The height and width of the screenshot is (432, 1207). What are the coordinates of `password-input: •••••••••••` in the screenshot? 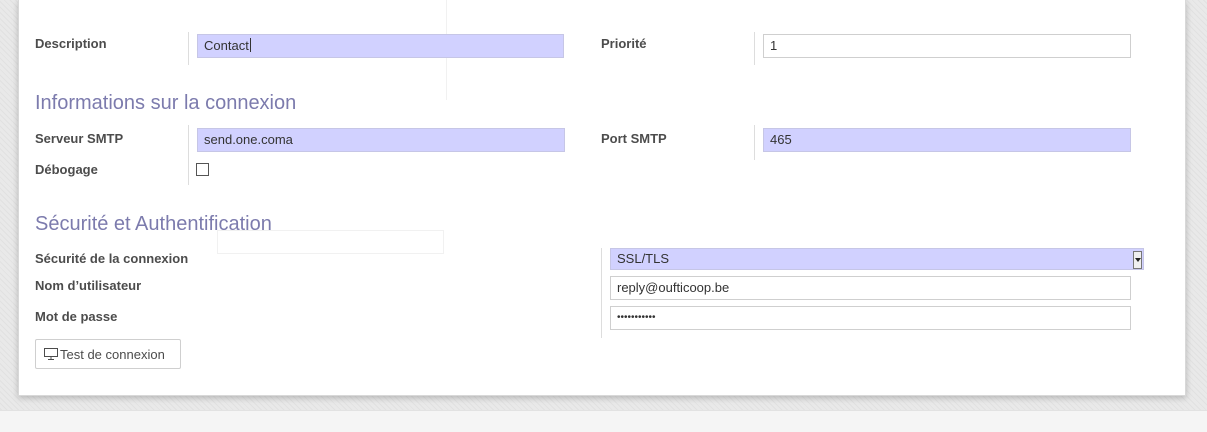 It's located at (870, 318).